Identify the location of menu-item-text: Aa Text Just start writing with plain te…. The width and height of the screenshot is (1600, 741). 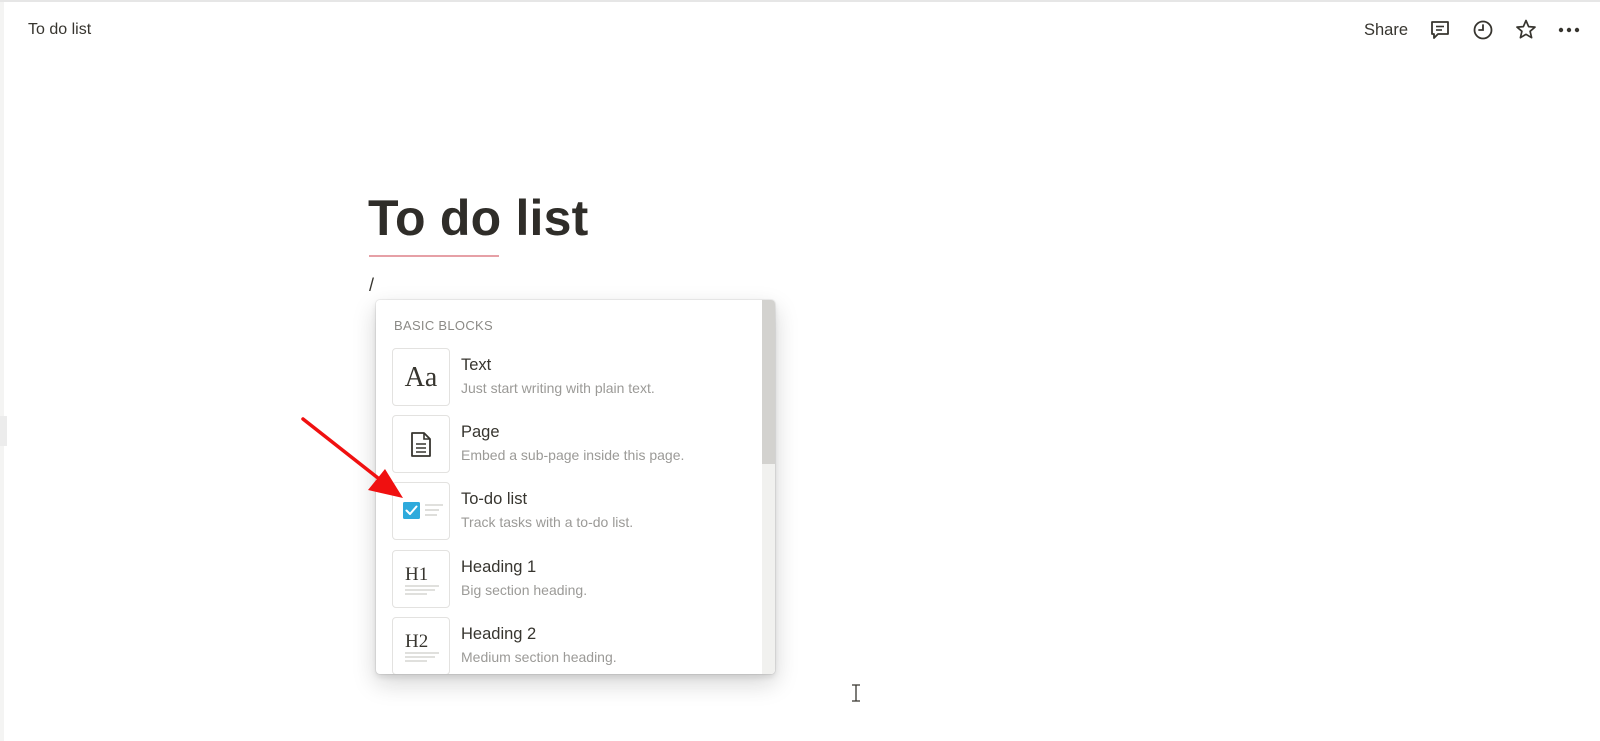
(572, 378).